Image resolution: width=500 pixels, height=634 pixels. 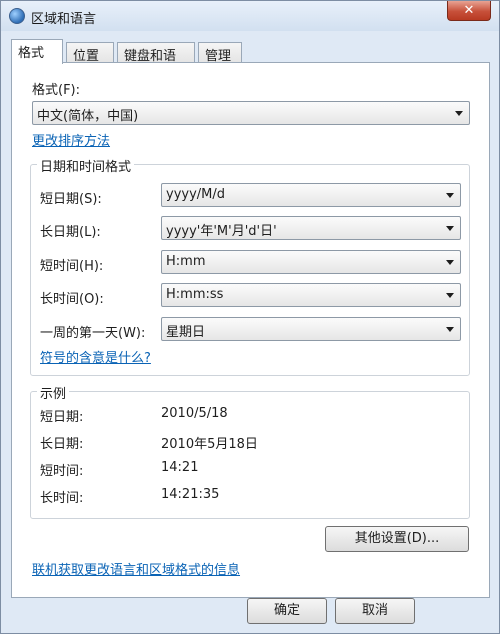 What do you see at coordinates (56, 90) in the screenshot?
I see `format-label: 格式(F):` at bounding box center [56, 90].